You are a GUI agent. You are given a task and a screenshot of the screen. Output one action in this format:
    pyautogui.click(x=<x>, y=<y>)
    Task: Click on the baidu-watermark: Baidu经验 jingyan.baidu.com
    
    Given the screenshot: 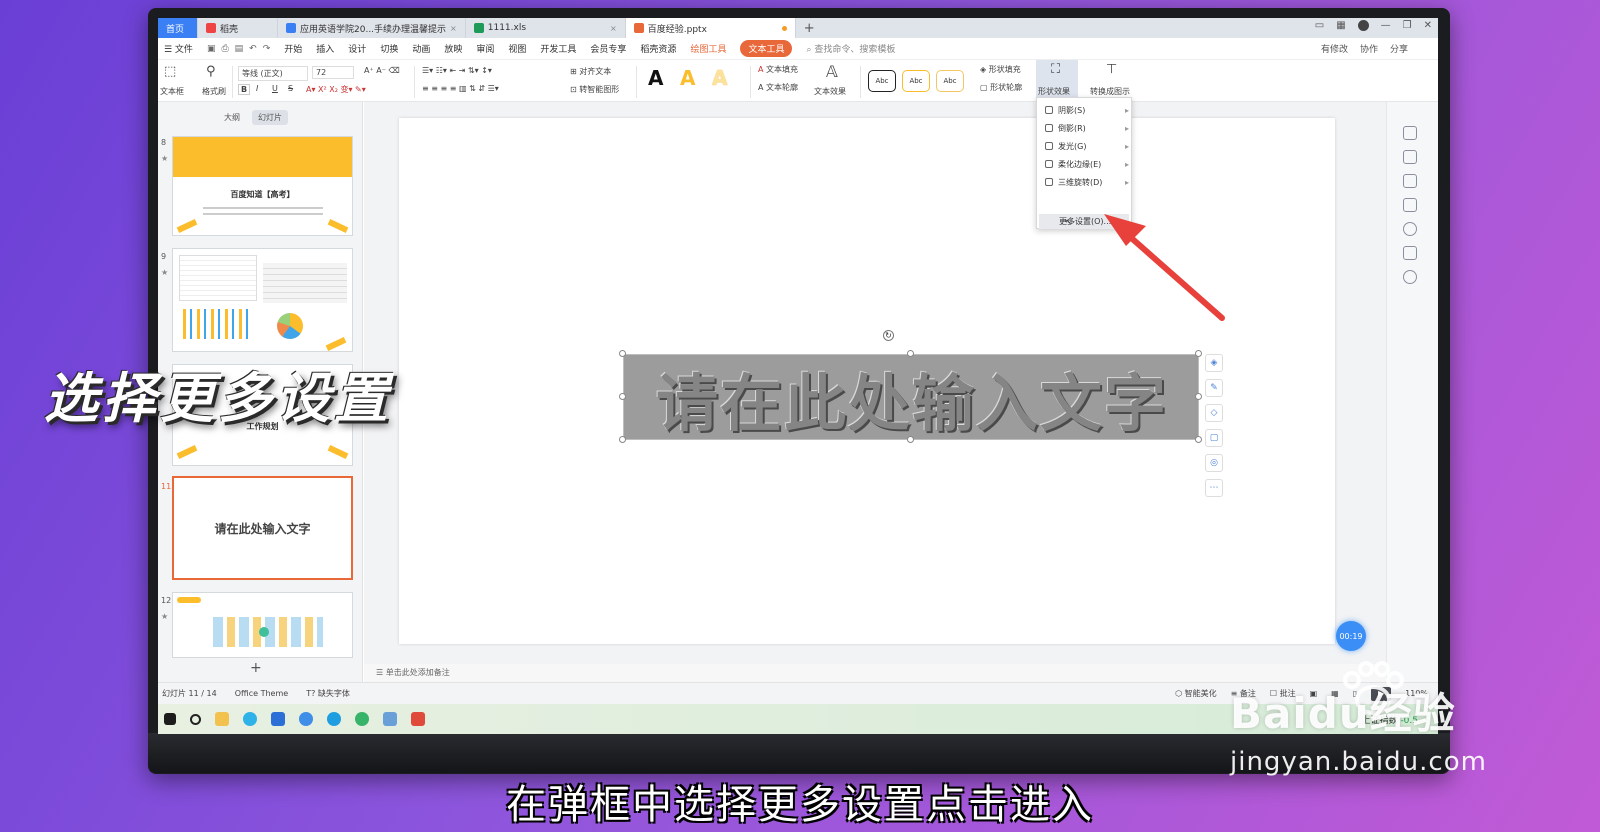 What is the action you would take?
    pyautogui.click(x=1358, y=728)
    